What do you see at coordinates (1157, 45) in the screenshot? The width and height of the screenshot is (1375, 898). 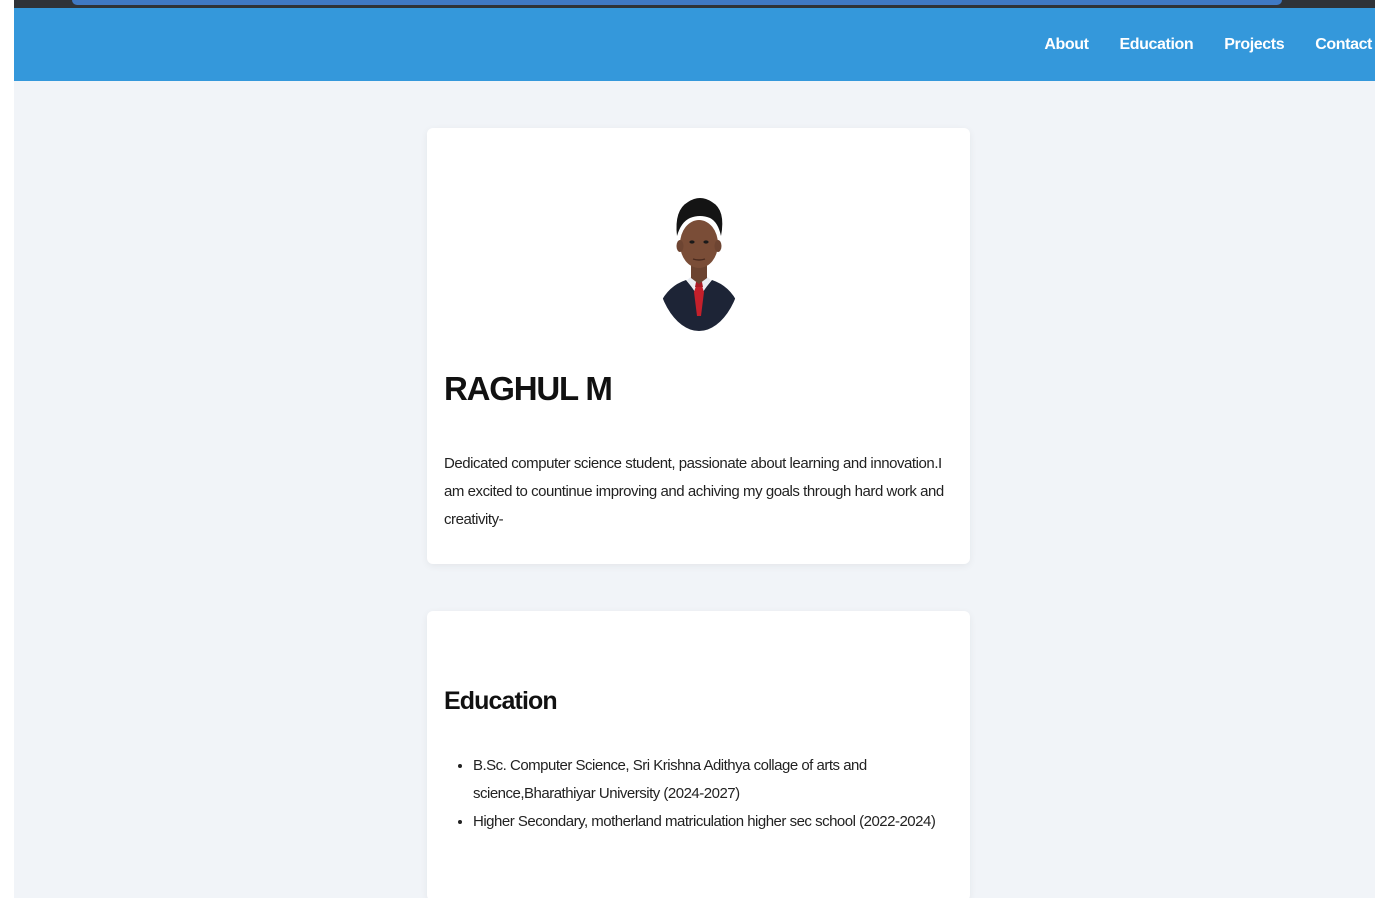 I see `nav-link-education: Education` at bounding box center [1157, 45].